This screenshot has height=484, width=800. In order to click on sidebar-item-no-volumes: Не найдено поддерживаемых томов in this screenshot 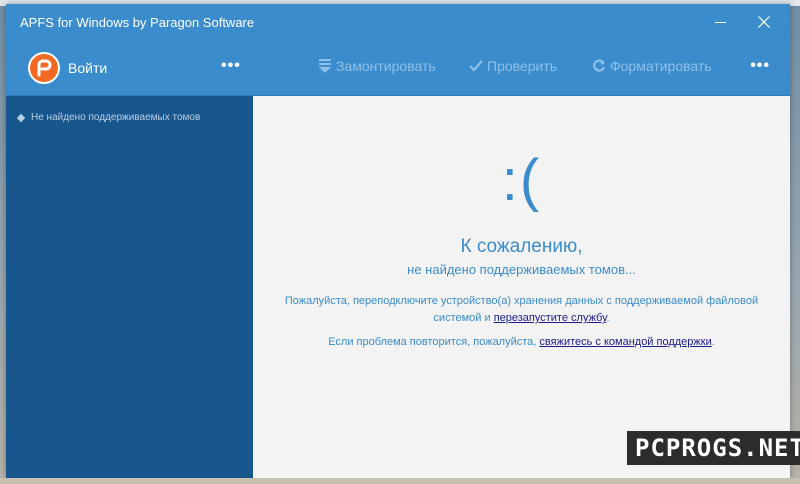, I will do `click(129, 117)`.